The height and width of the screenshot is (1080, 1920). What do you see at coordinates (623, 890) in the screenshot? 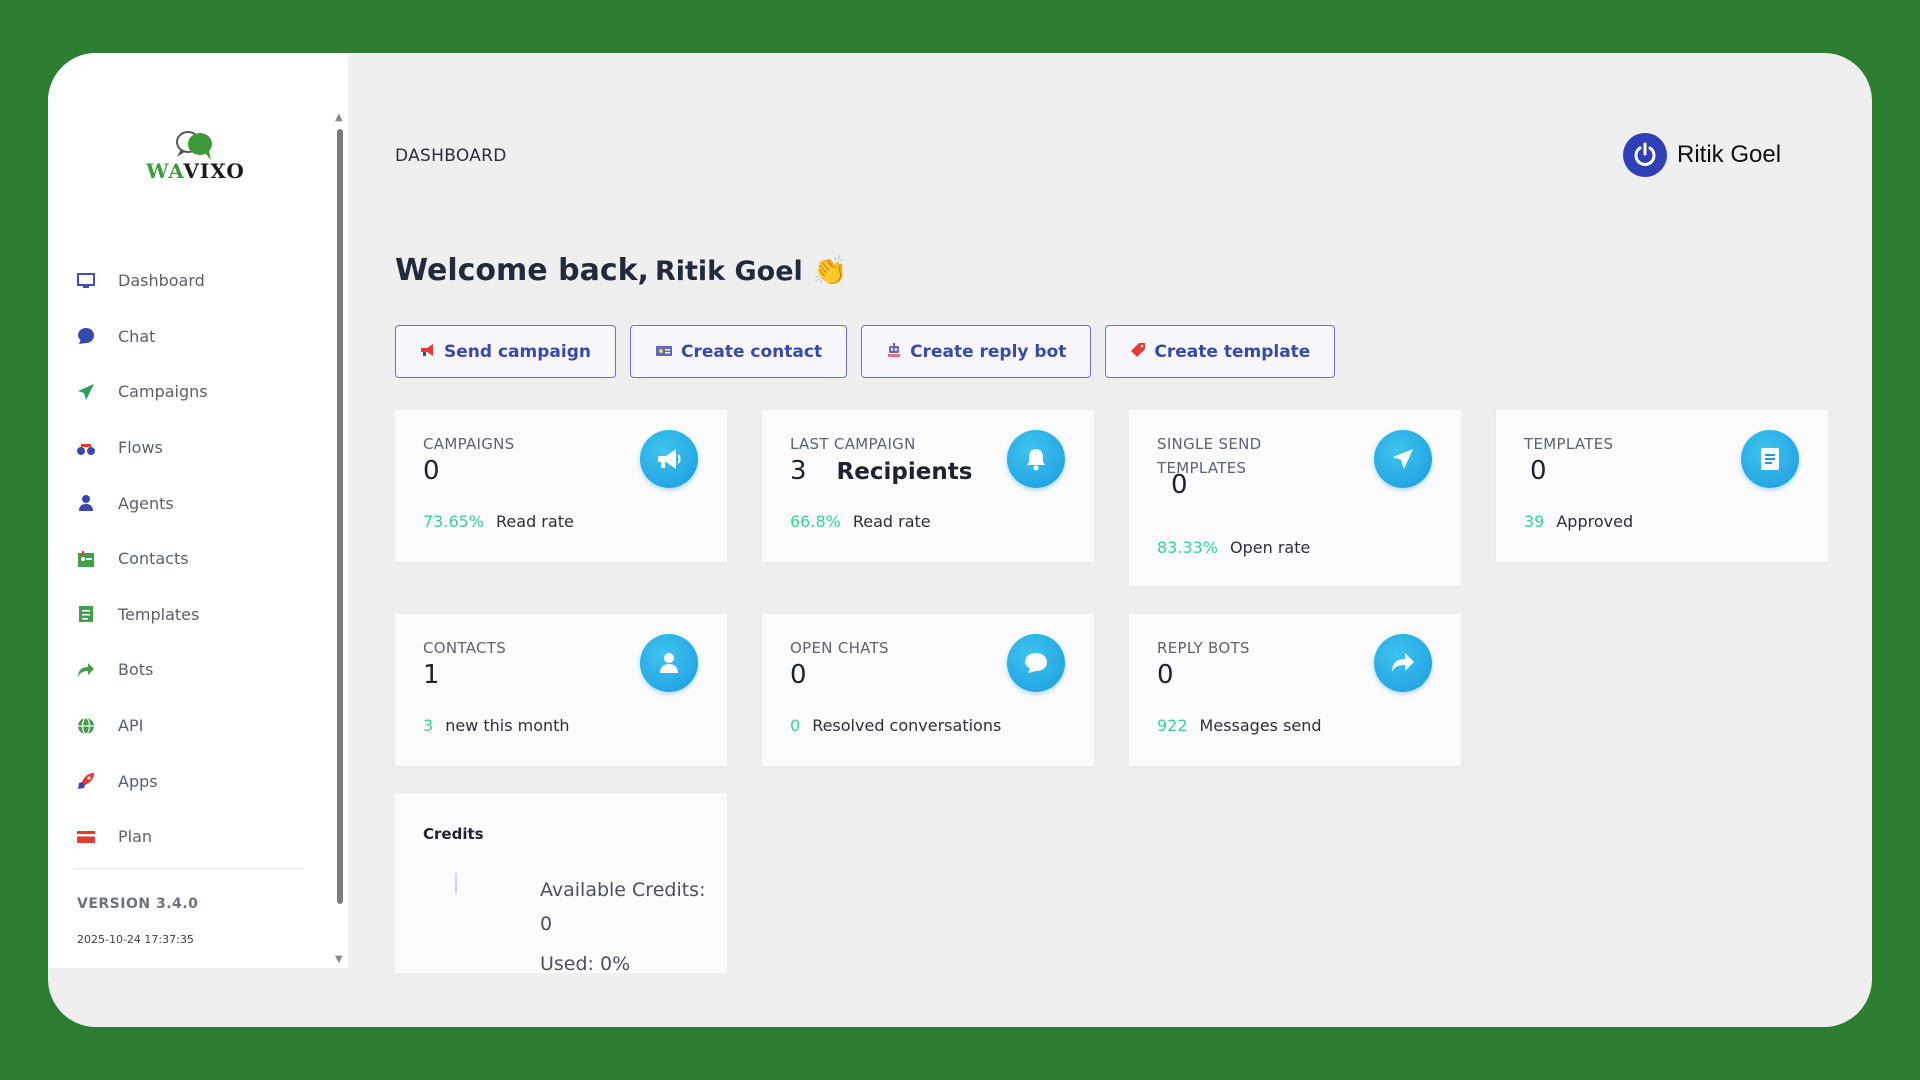
I see `available-credits-label: Available Credits:` at bounding box center [623, 890].